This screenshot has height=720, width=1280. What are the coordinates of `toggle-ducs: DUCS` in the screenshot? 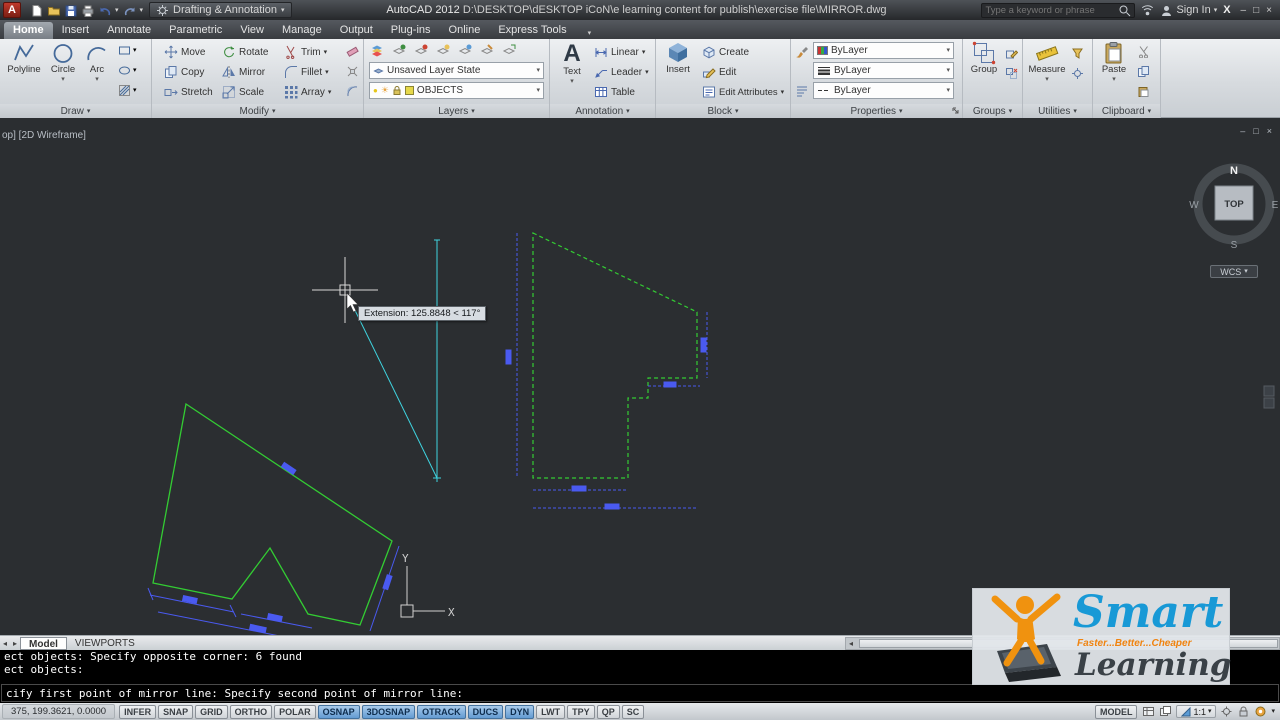 It's located at (485, 711).